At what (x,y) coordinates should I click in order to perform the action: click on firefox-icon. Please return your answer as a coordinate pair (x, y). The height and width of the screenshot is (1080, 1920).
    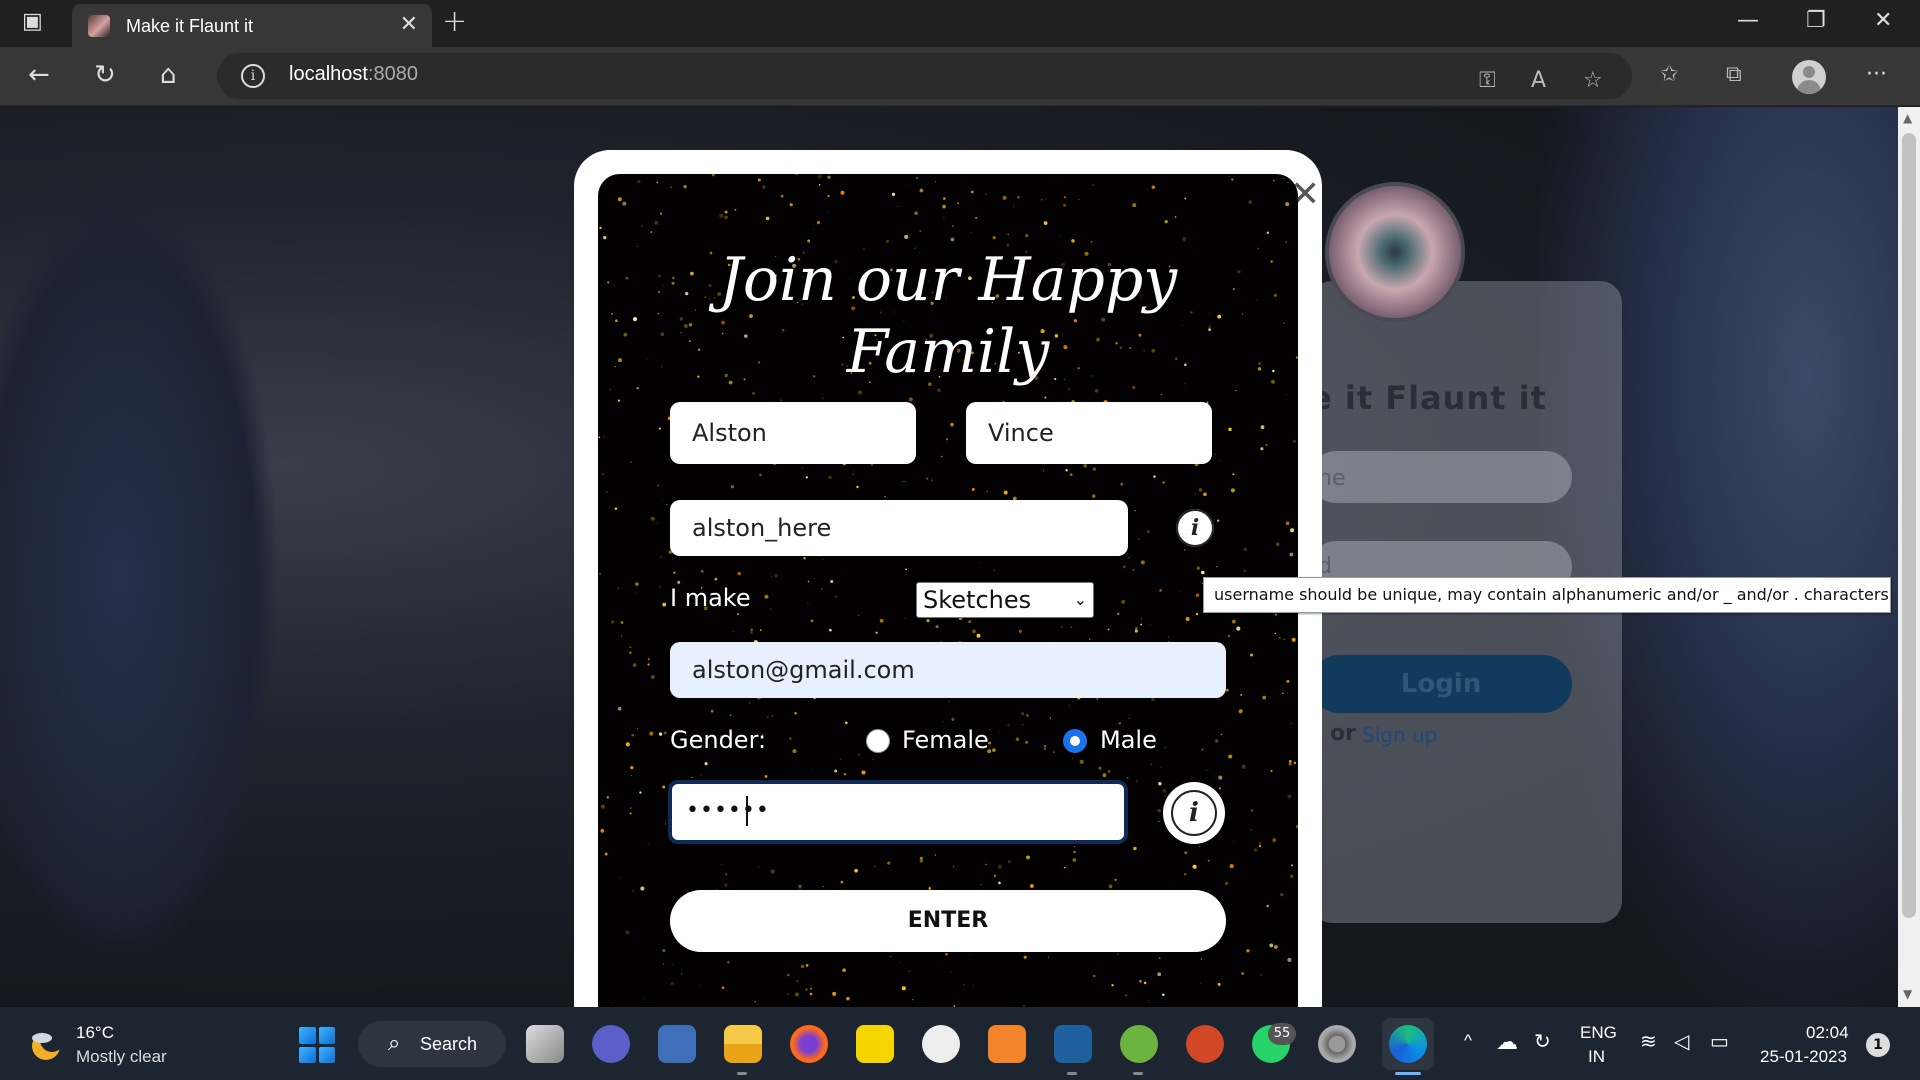
    Looking at the image, I should click on (809, 1044).